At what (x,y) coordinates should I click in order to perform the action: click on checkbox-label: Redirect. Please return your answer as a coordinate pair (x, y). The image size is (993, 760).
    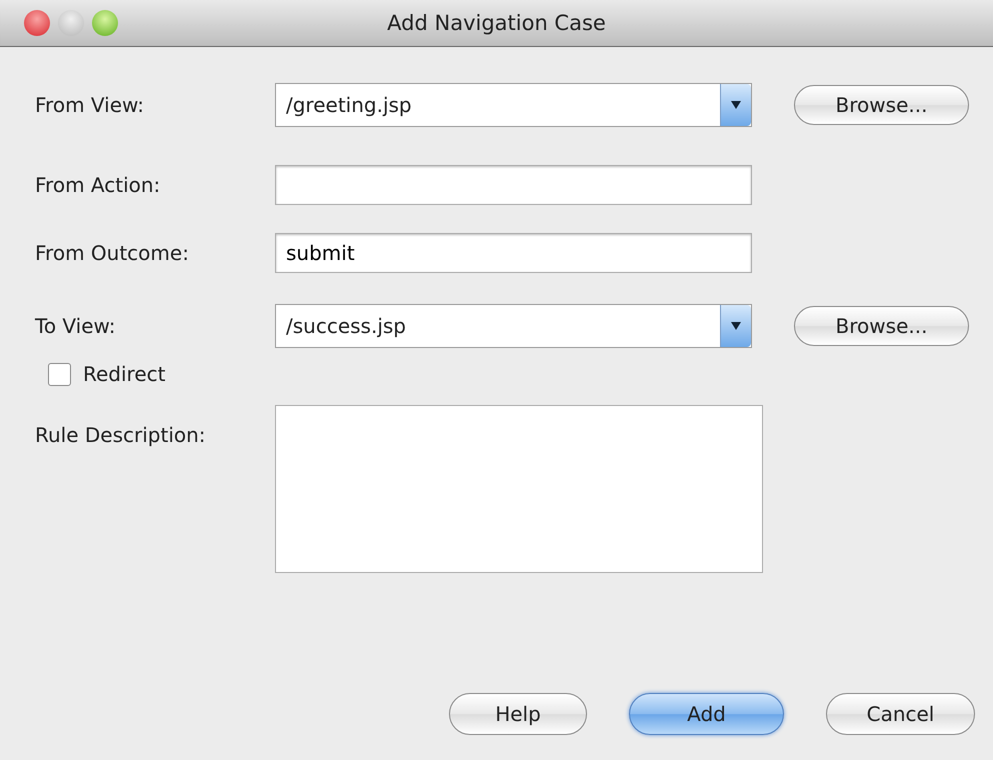
    Looking at the image, I should click on (124, 374).